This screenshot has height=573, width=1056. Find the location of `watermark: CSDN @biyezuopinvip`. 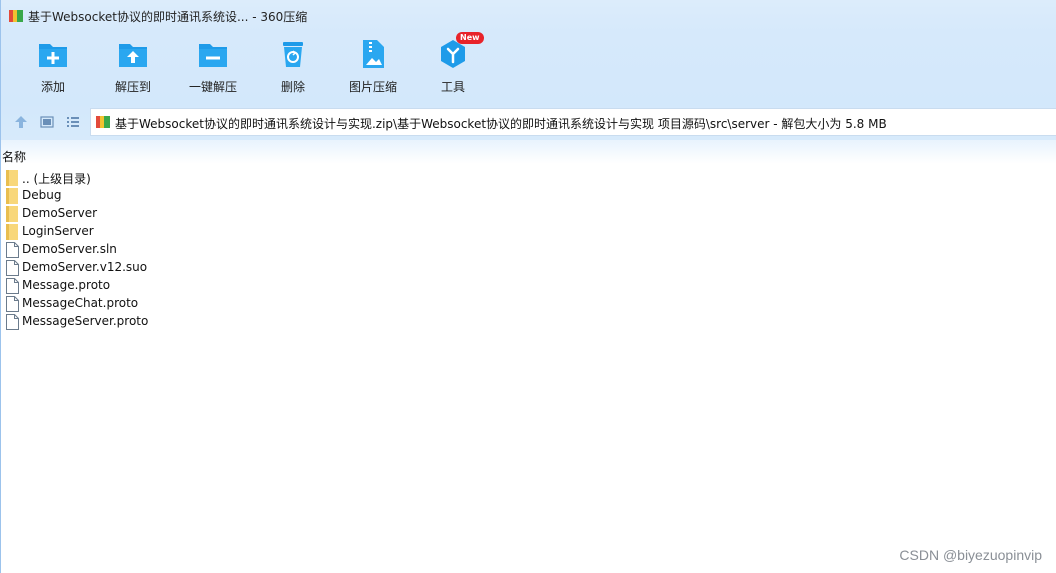

watermark: CSDN @biyezuopinvip is located at coordinates (970, 555).